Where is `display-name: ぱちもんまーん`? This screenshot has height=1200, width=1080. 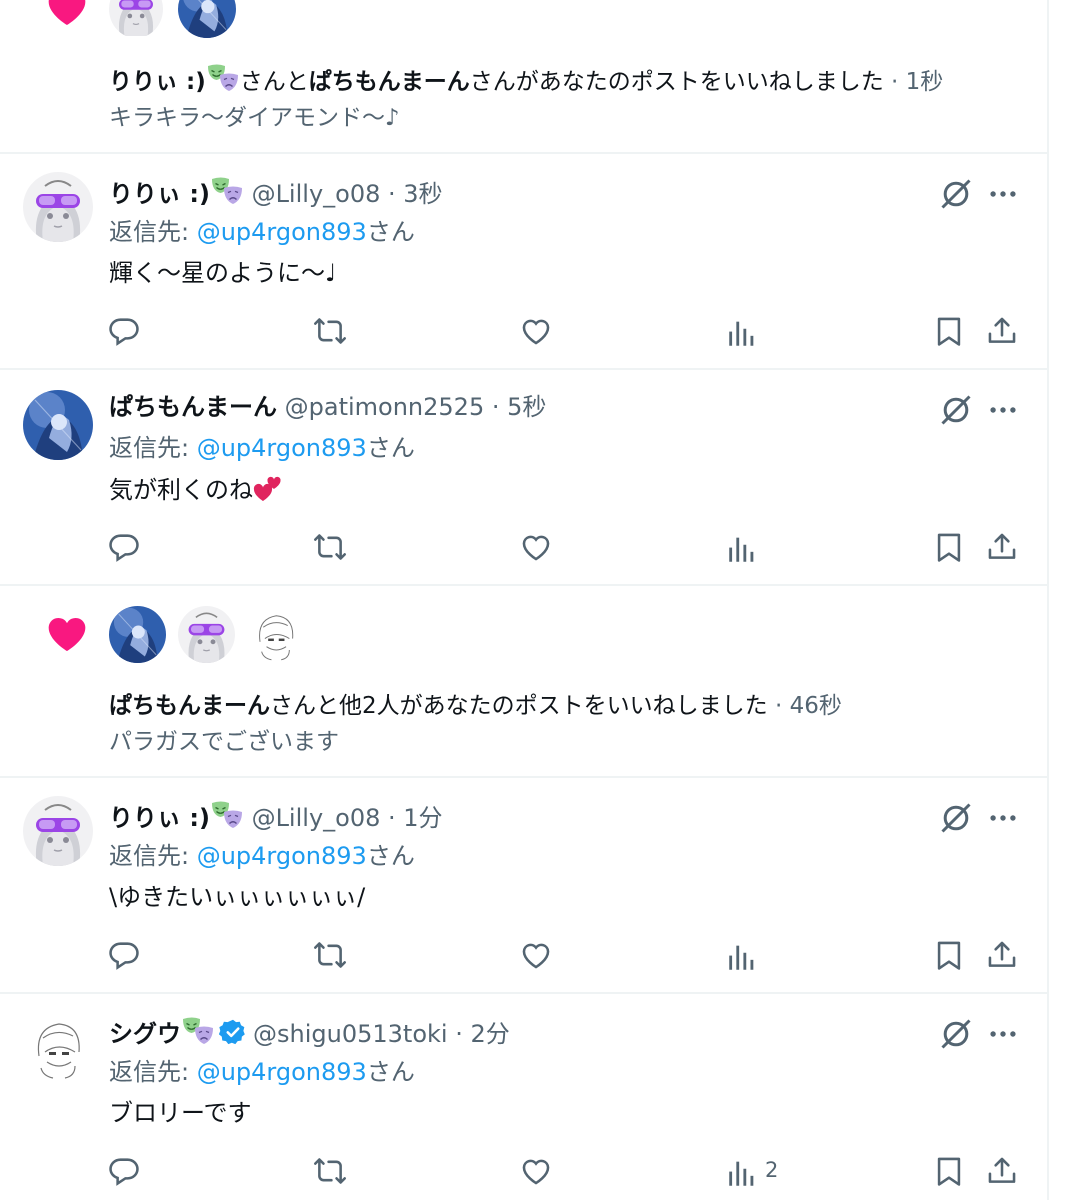 display-name: ぱちもんまーん is located at coordinates (193, 407).